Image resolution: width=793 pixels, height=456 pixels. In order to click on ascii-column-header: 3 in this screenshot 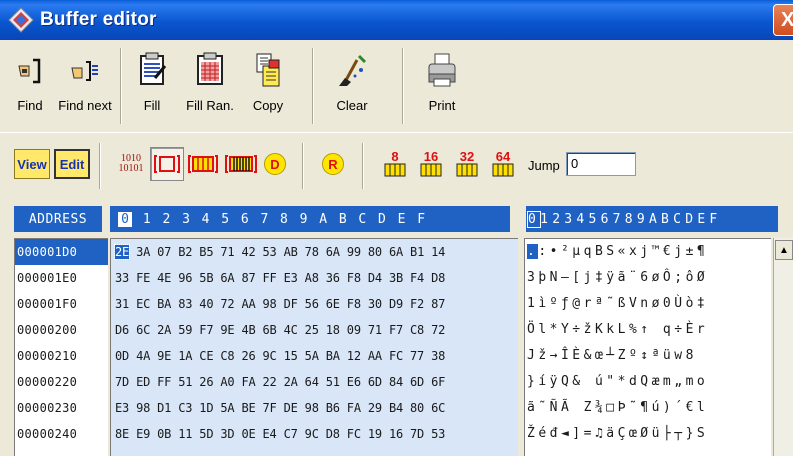, I will do `click(568, 219)`.